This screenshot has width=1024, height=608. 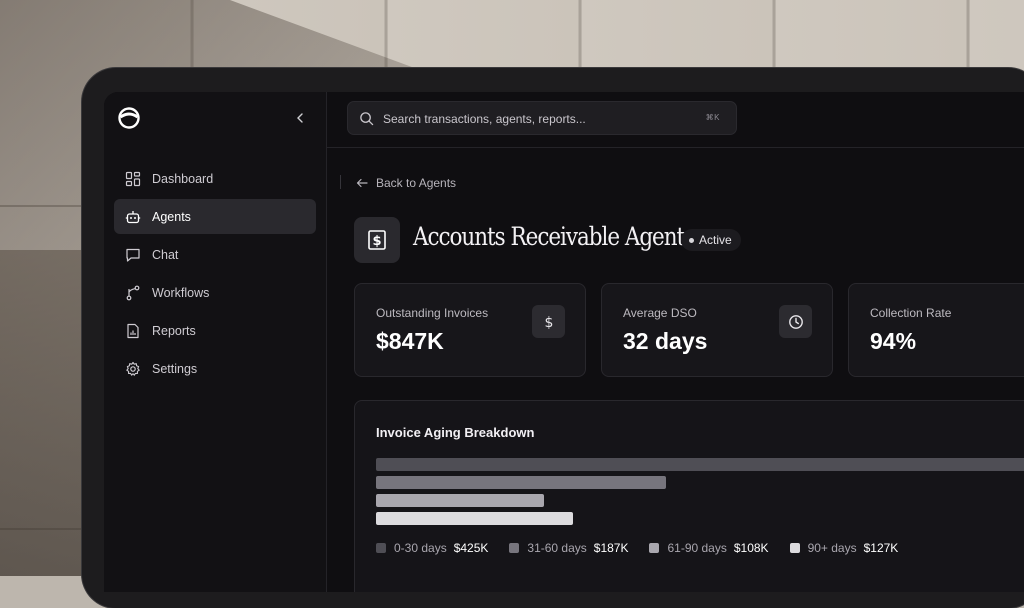 What do you see at coordinates (340, 182) in the screenshot?
I see `divider` at bounding box center [340, 182].